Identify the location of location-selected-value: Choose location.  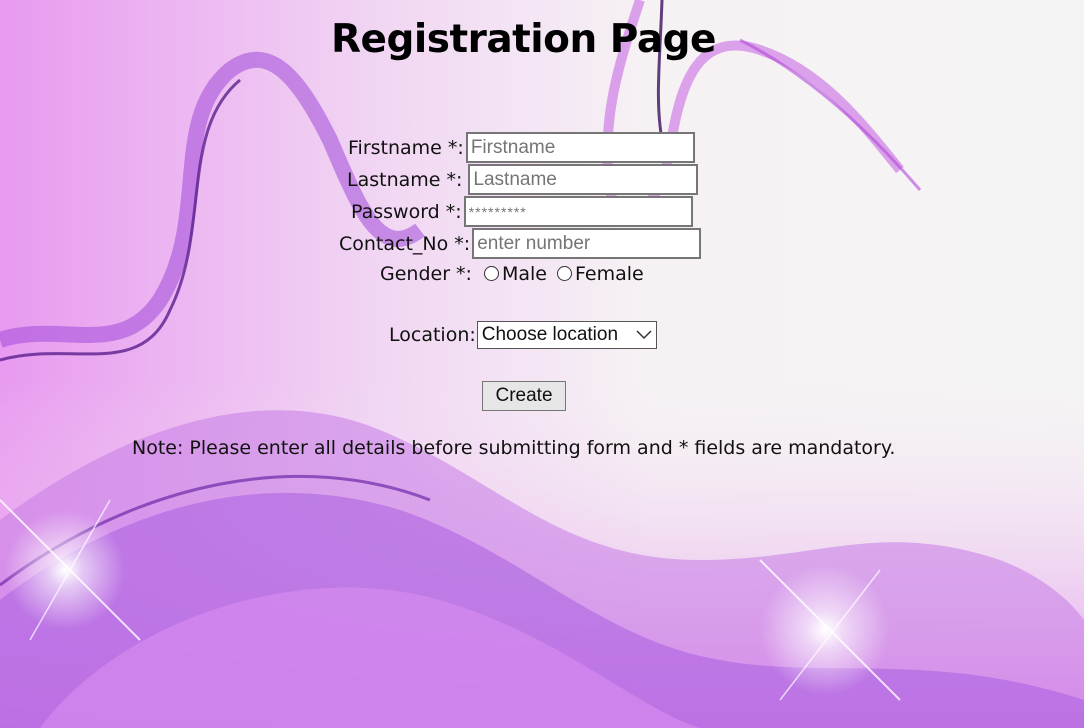
(550, 334).